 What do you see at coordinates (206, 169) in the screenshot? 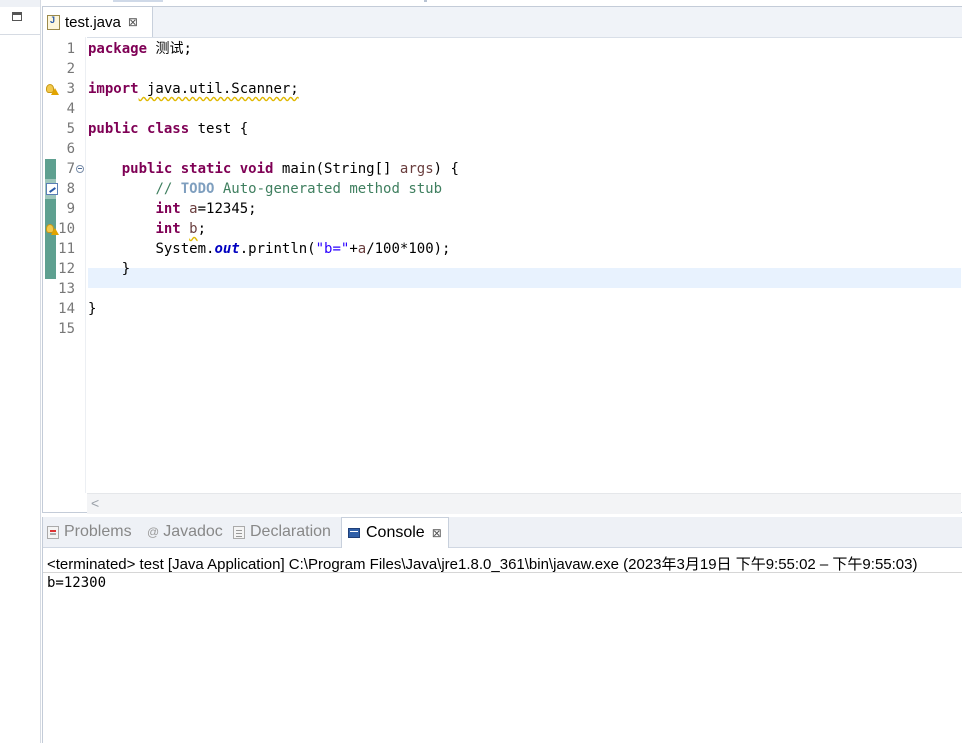
I see `keyword: static` at bounding box center [206, 169].